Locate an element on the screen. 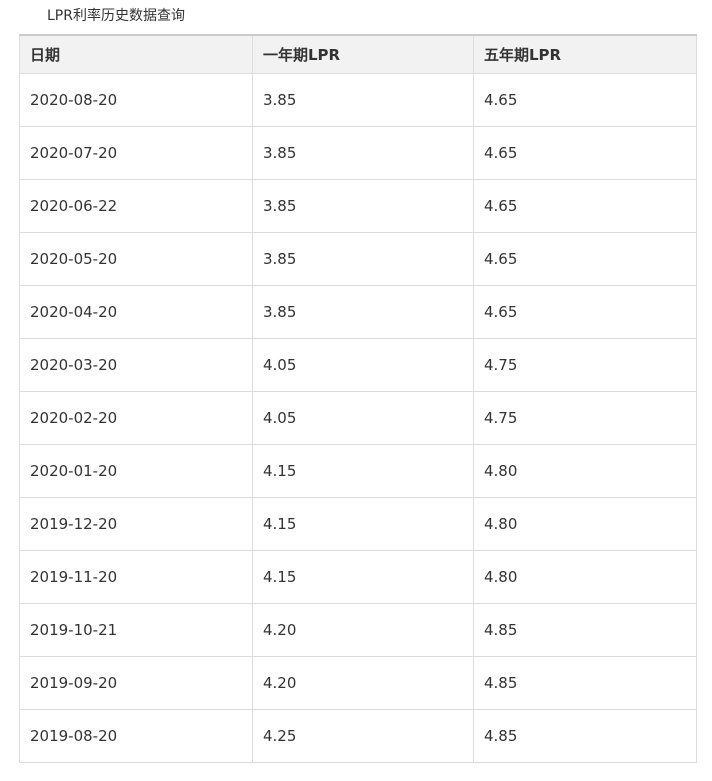 This screenshot has width=712, height=781. table-caption: LPR利率历史数据查询 is located at coordinates (116, 16).